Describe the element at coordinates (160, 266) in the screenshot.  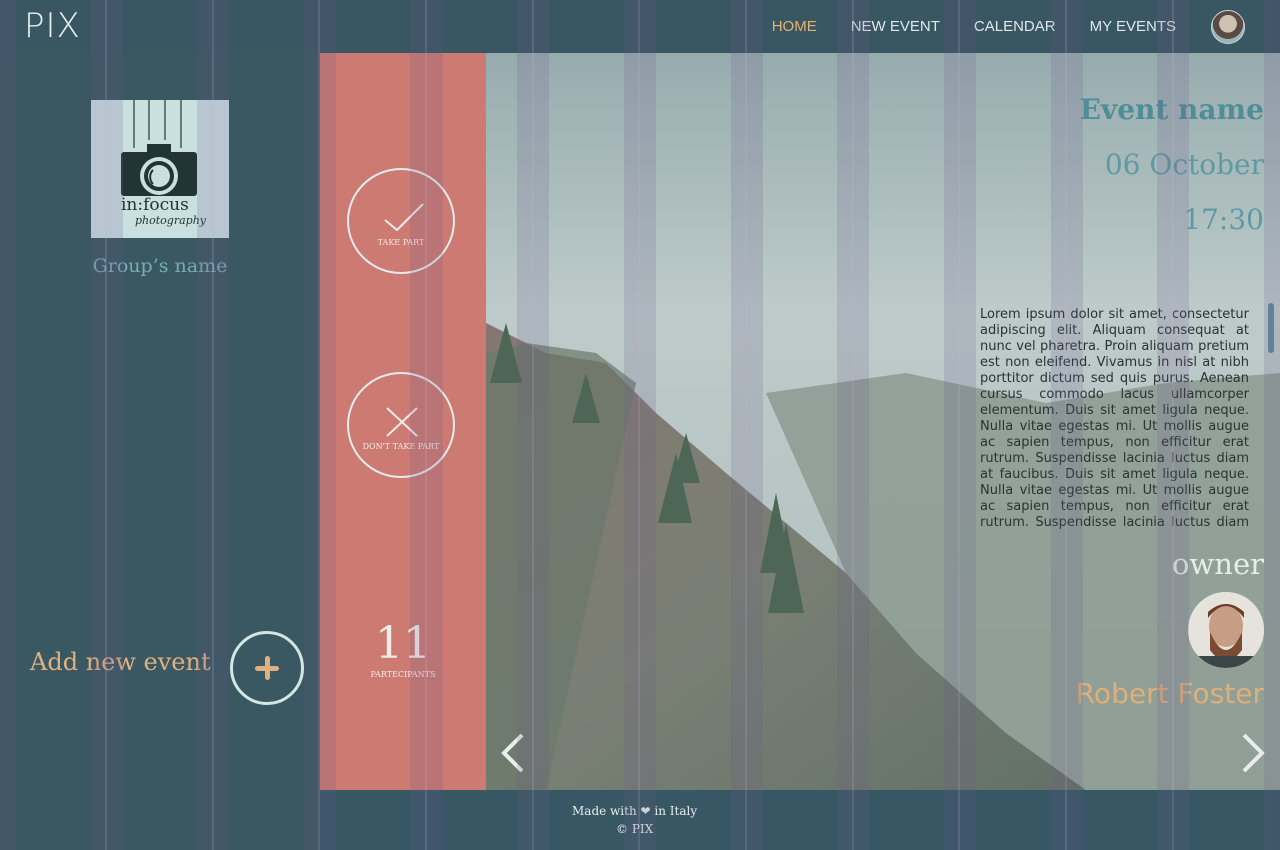
I see `group-name: Group’s name` at that location.